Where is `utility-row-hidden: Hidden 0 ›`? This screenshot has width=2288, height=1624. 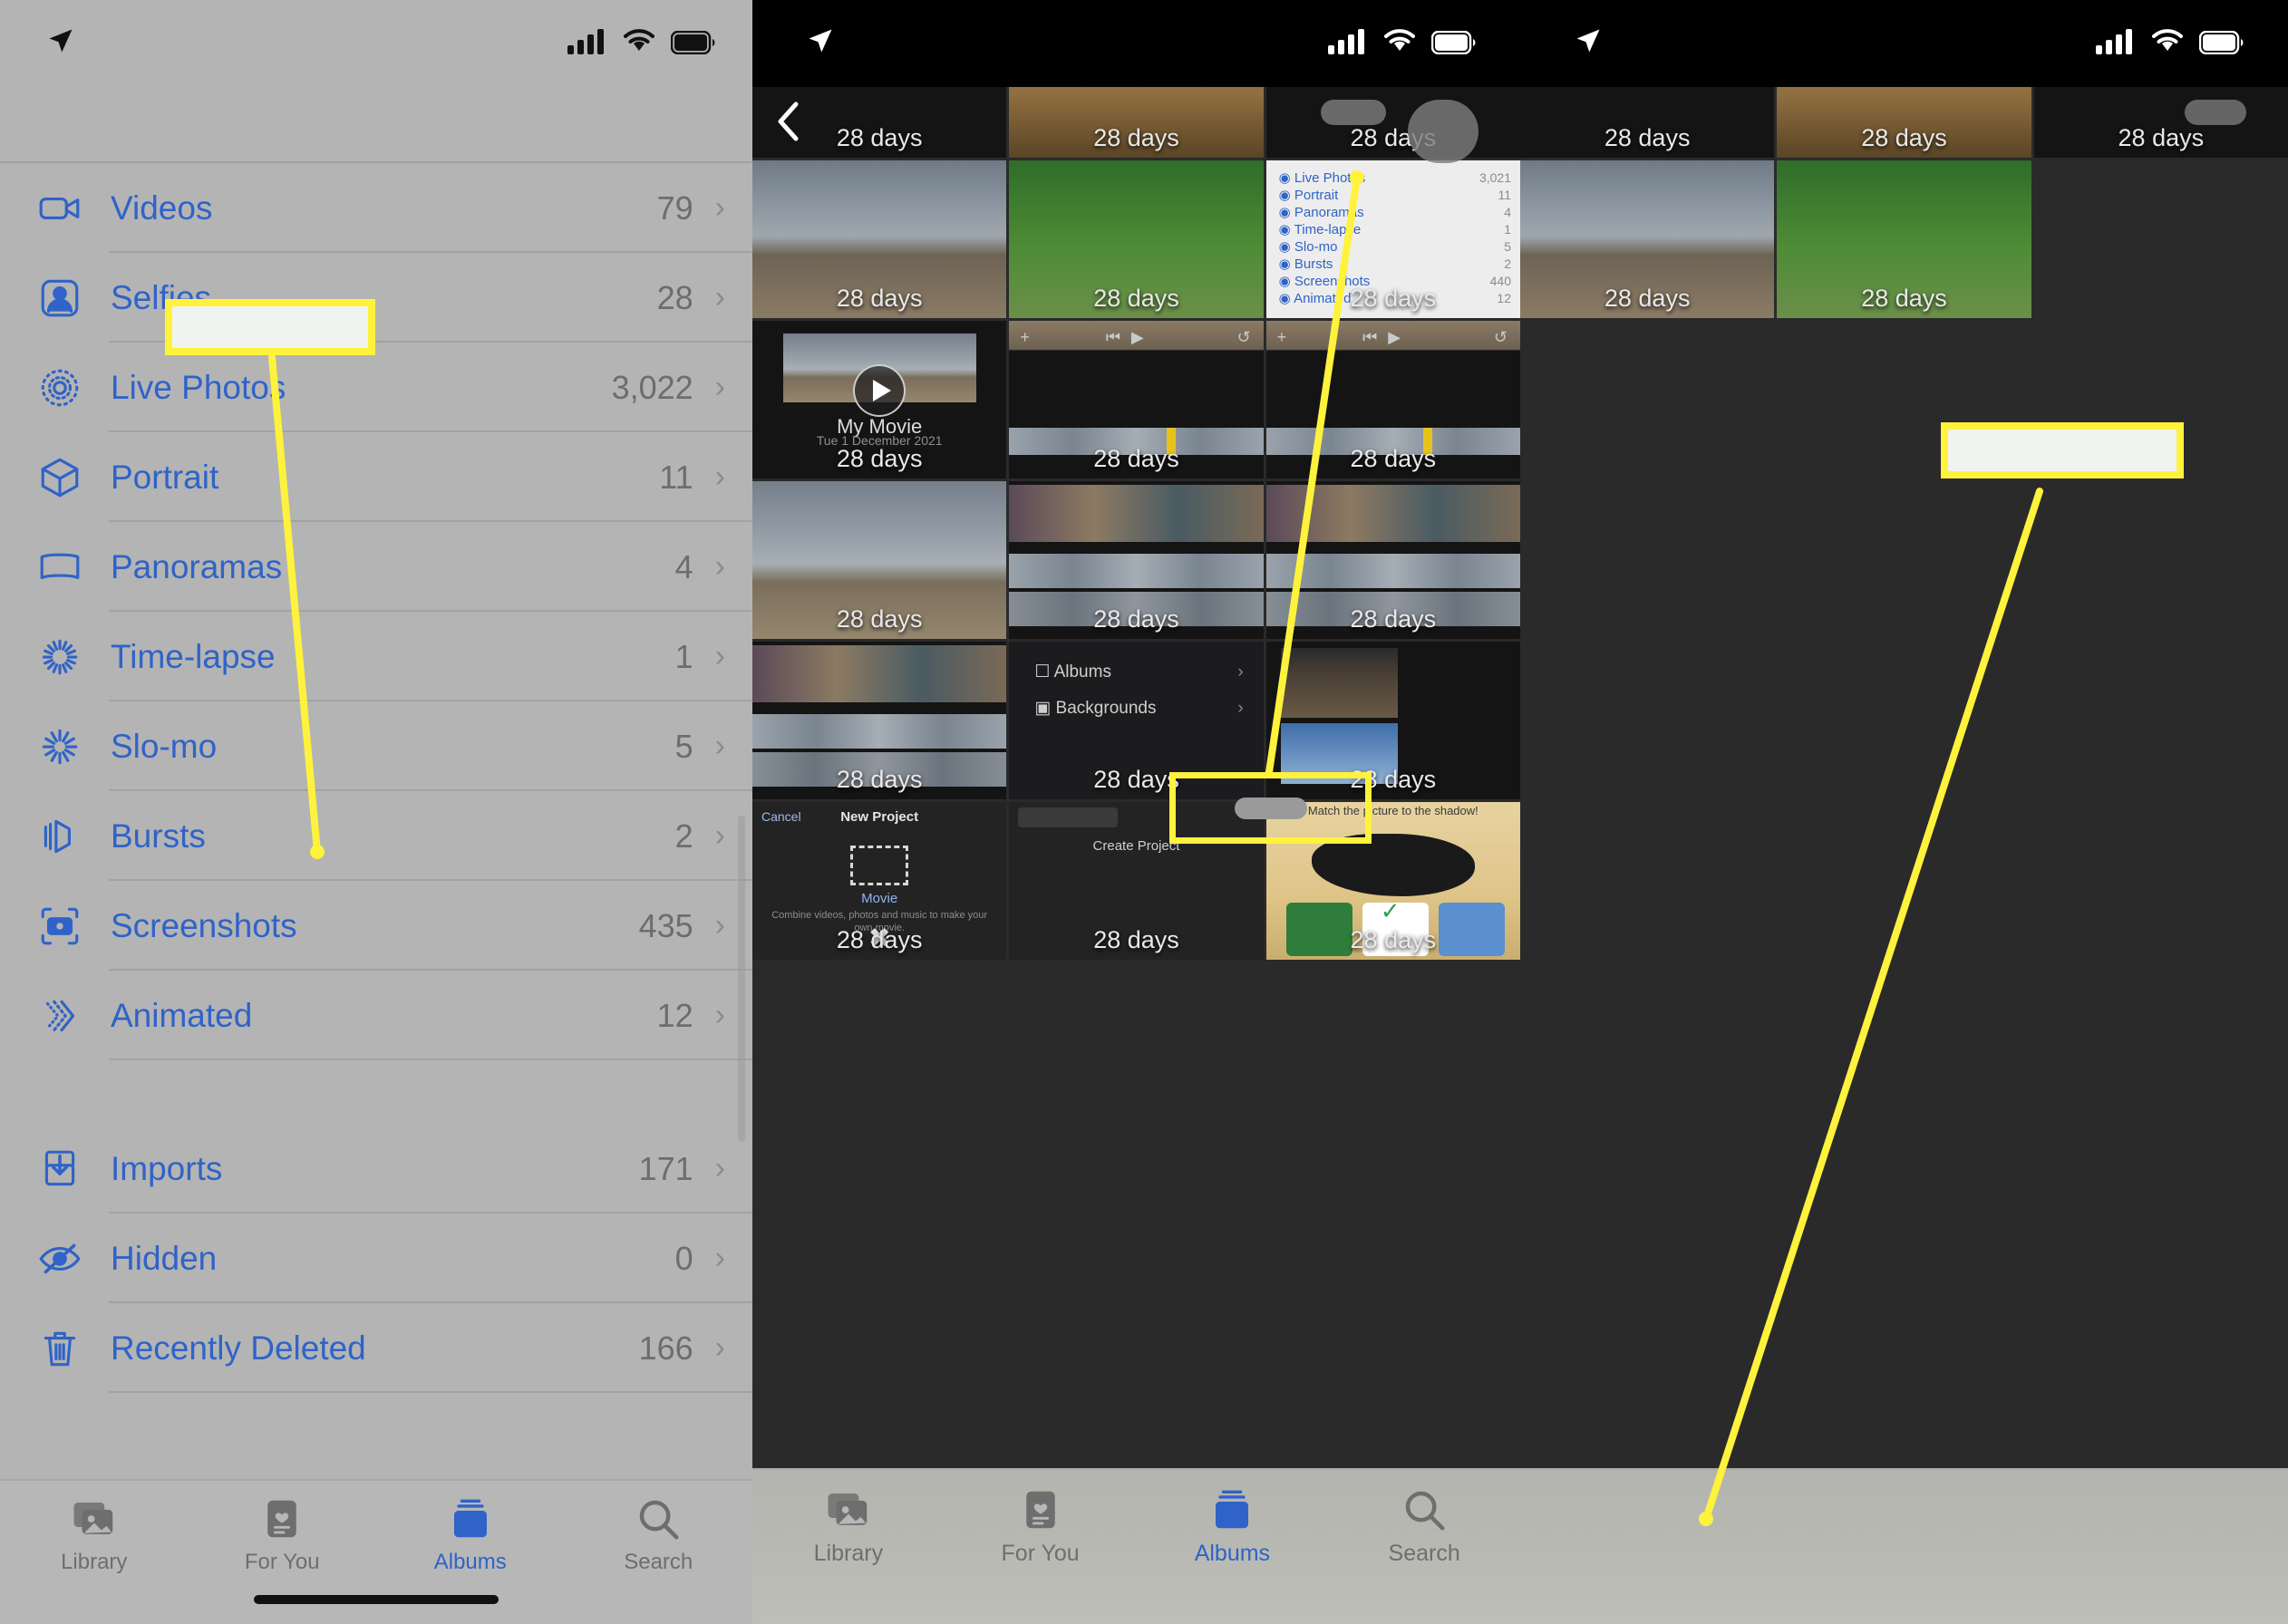 utility-row-hidden: Hidden 0 › is located at coordinates (376, 1258).